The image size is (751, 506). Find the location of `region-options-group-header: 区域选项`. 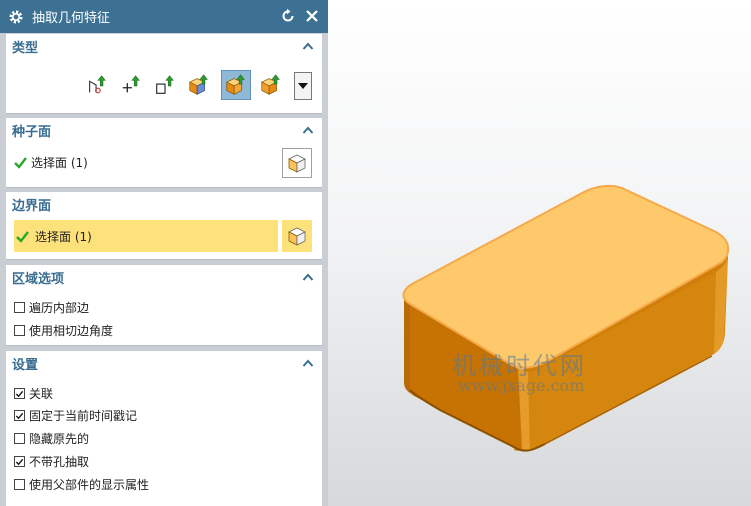

region-options-group-header: 区域选项 is located at coordinates (164, 277).